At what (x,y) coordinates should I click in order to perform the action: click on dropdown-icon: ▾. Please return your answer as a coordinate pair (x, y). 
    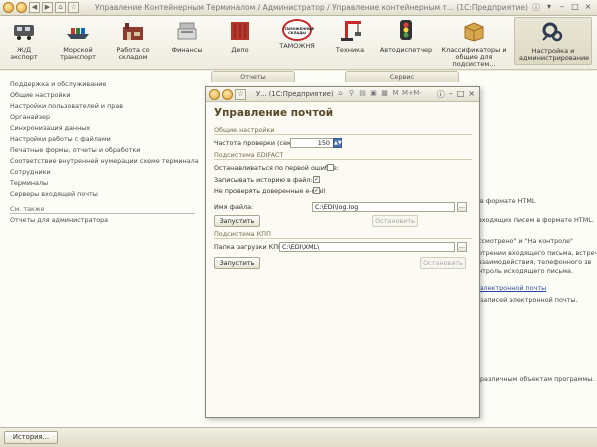
    Looking at the image, I should click on (549, 7).